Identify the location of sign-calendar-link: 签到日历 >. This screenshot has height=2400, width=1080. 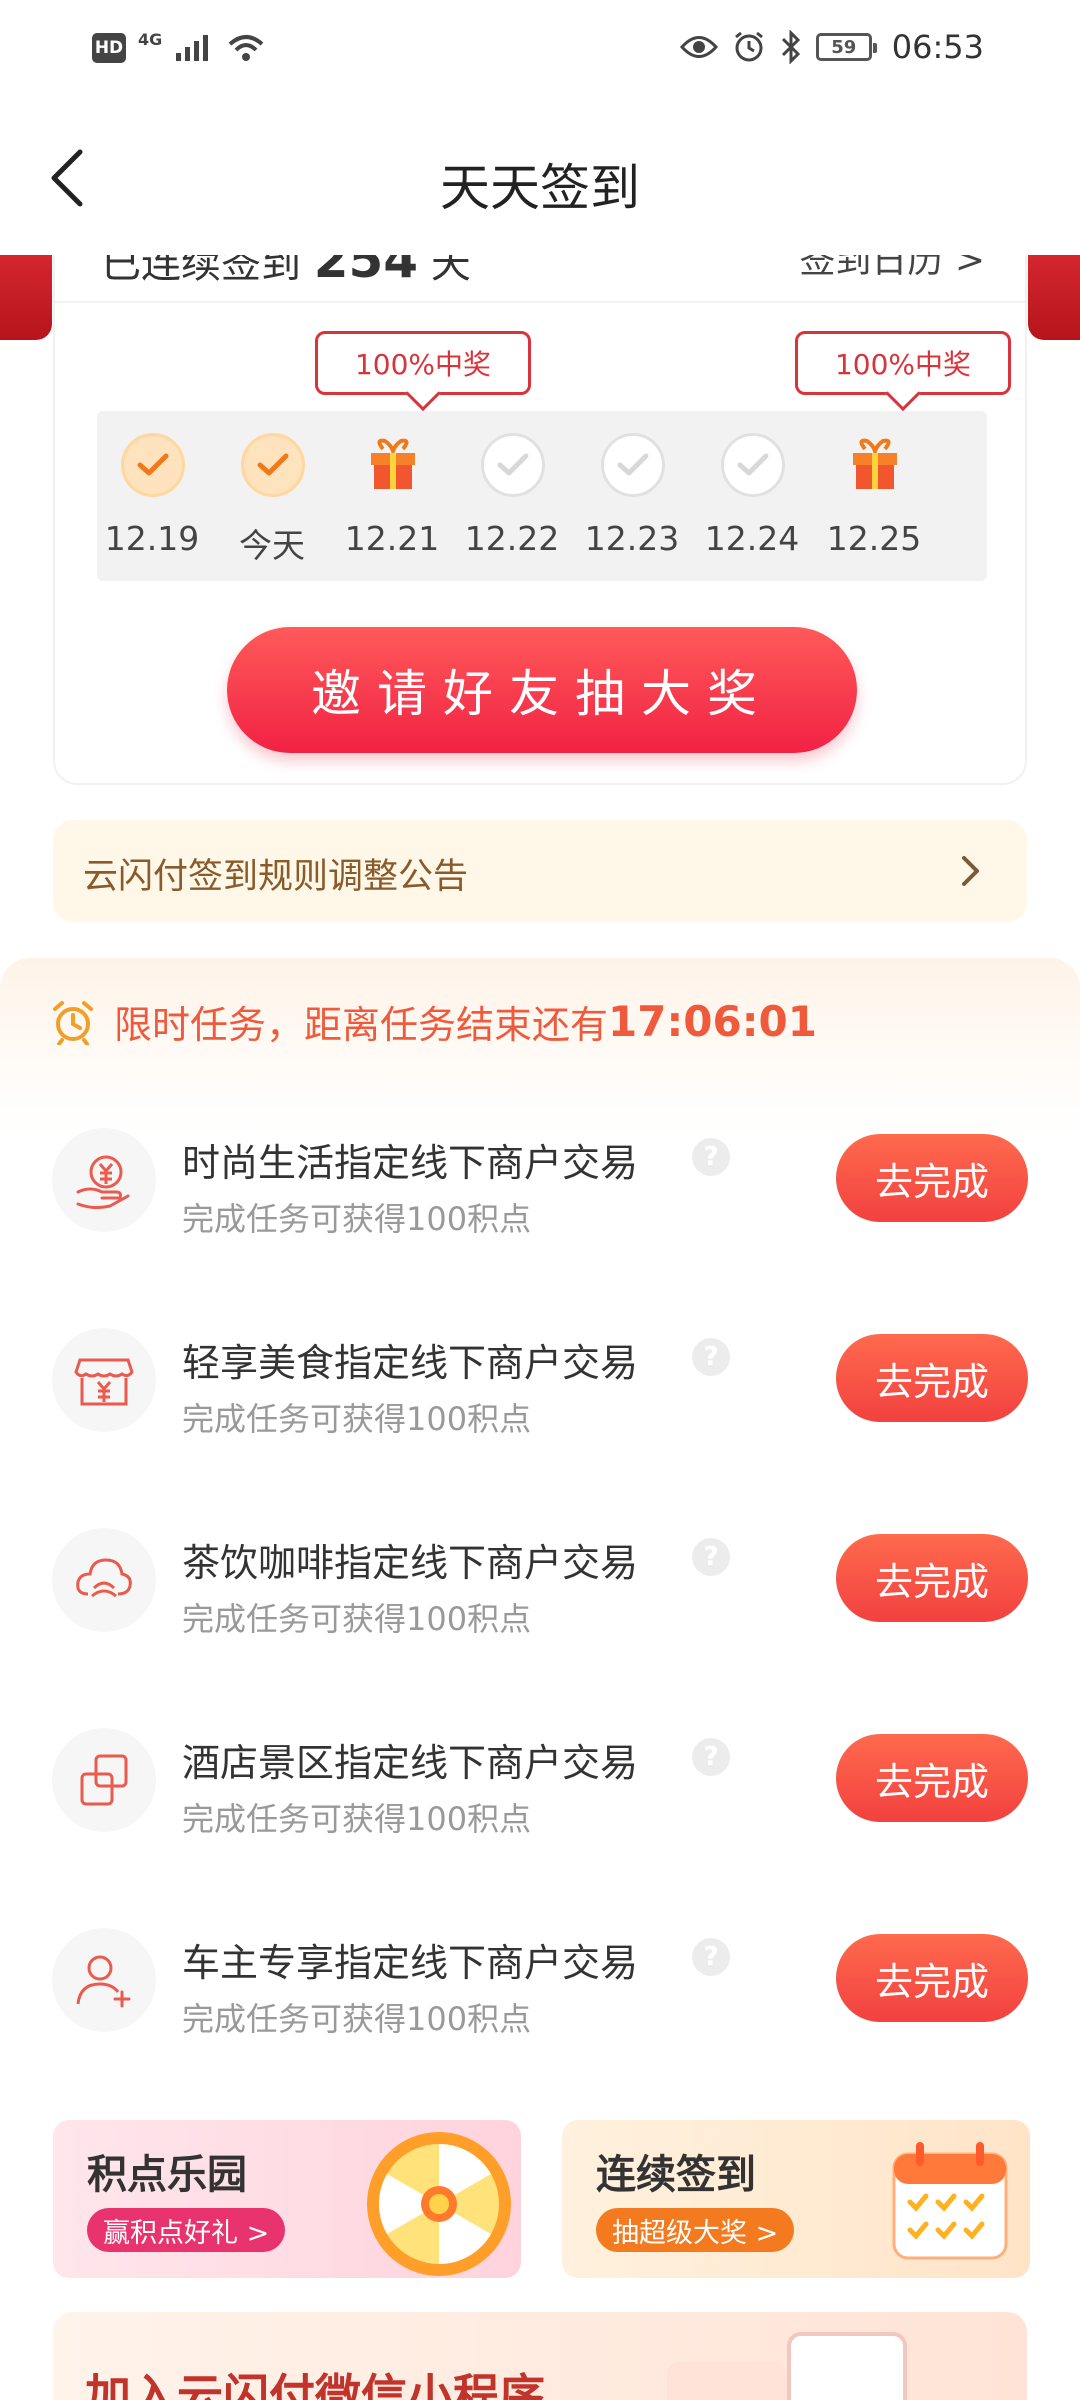
(892, 269).